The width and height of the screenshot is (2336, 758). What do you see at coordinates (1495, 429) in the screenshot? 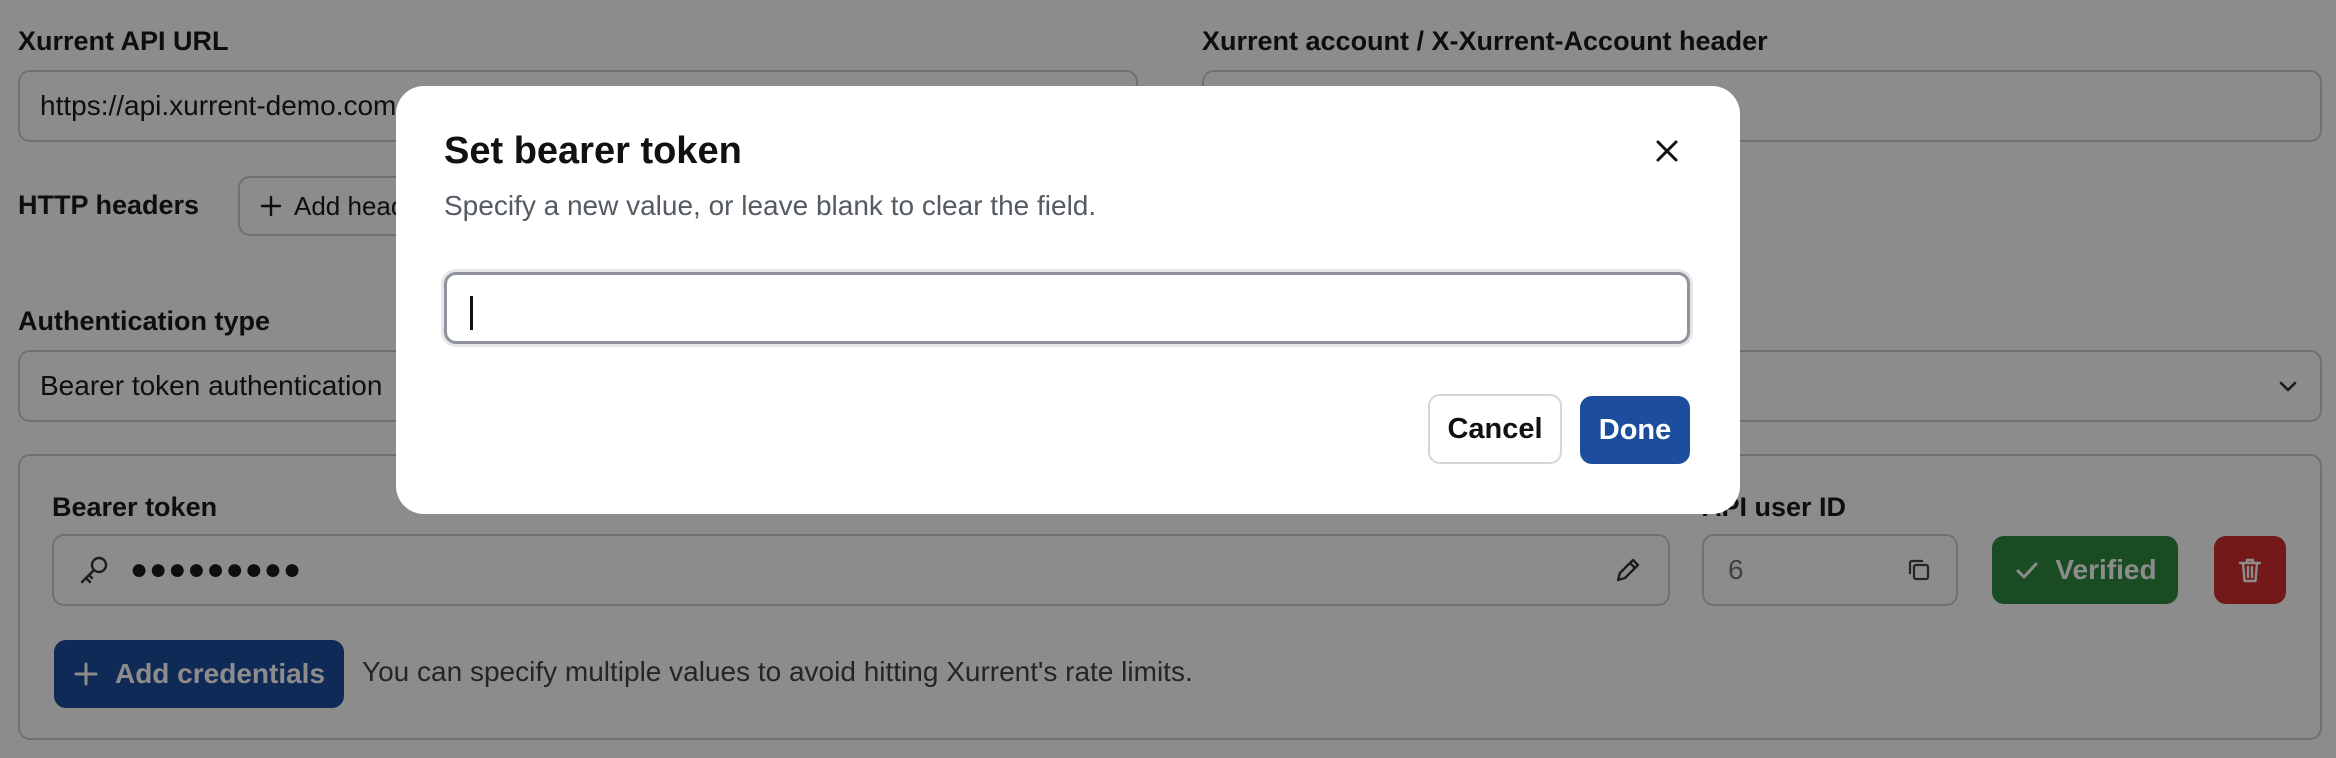
I see `cancel-button: Cancel` at bounding box center [1495, 429].